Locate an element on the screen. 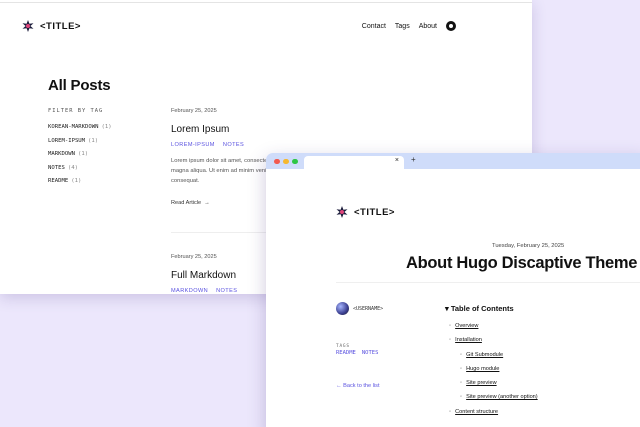  post-date: February 25, 2025 is located at coordinates (194, 111).